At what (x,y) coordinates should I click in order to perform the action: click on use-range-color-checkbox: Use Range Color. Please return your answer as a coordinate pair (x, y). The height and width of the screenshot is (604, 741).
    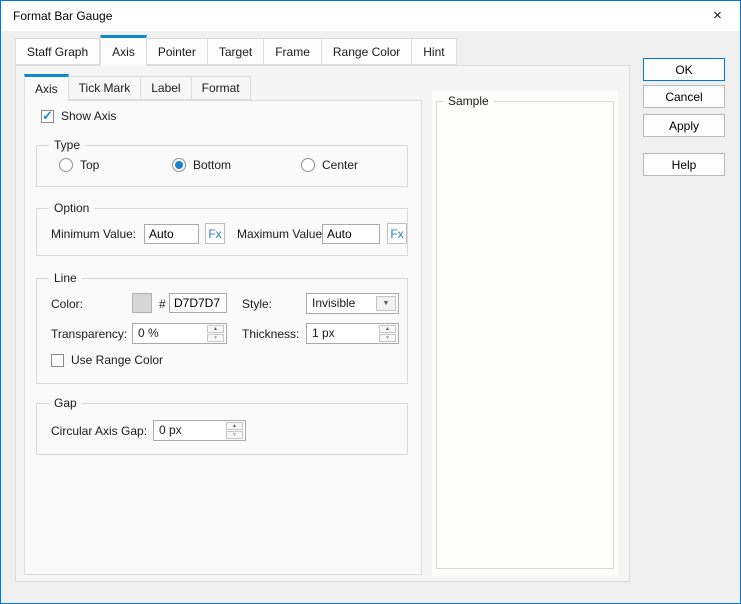
    Looking at the image, I should click on (107, 360).